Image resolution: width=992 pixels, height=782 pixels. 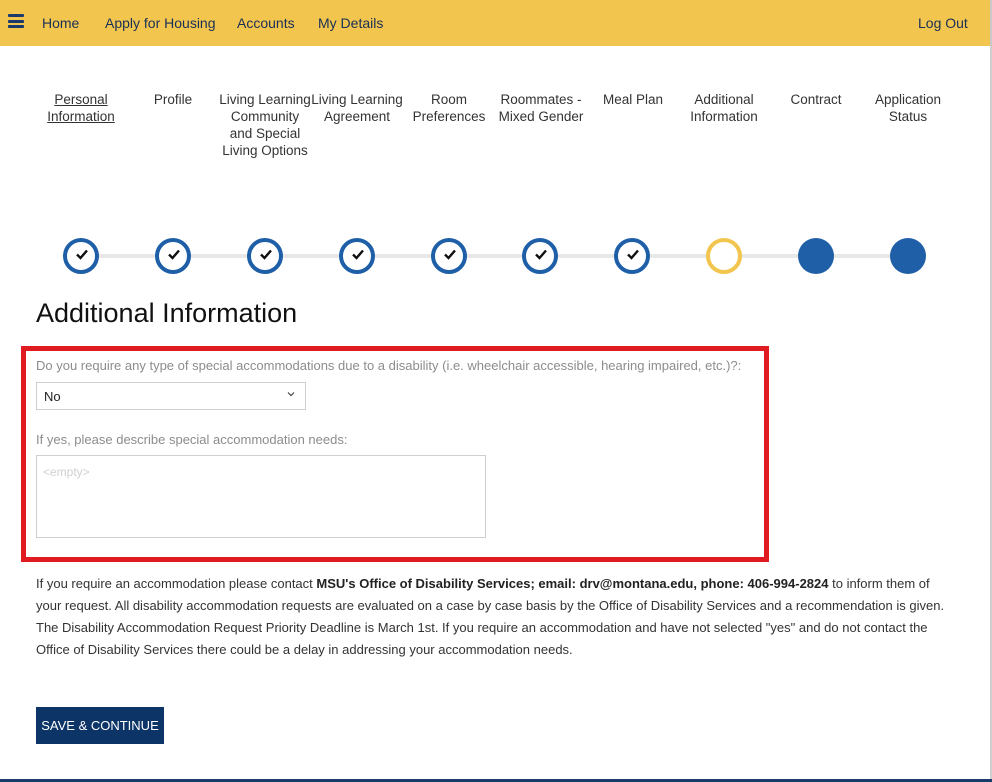 I want to click on step-label-profile: Profile, so click(x=173, y=99).